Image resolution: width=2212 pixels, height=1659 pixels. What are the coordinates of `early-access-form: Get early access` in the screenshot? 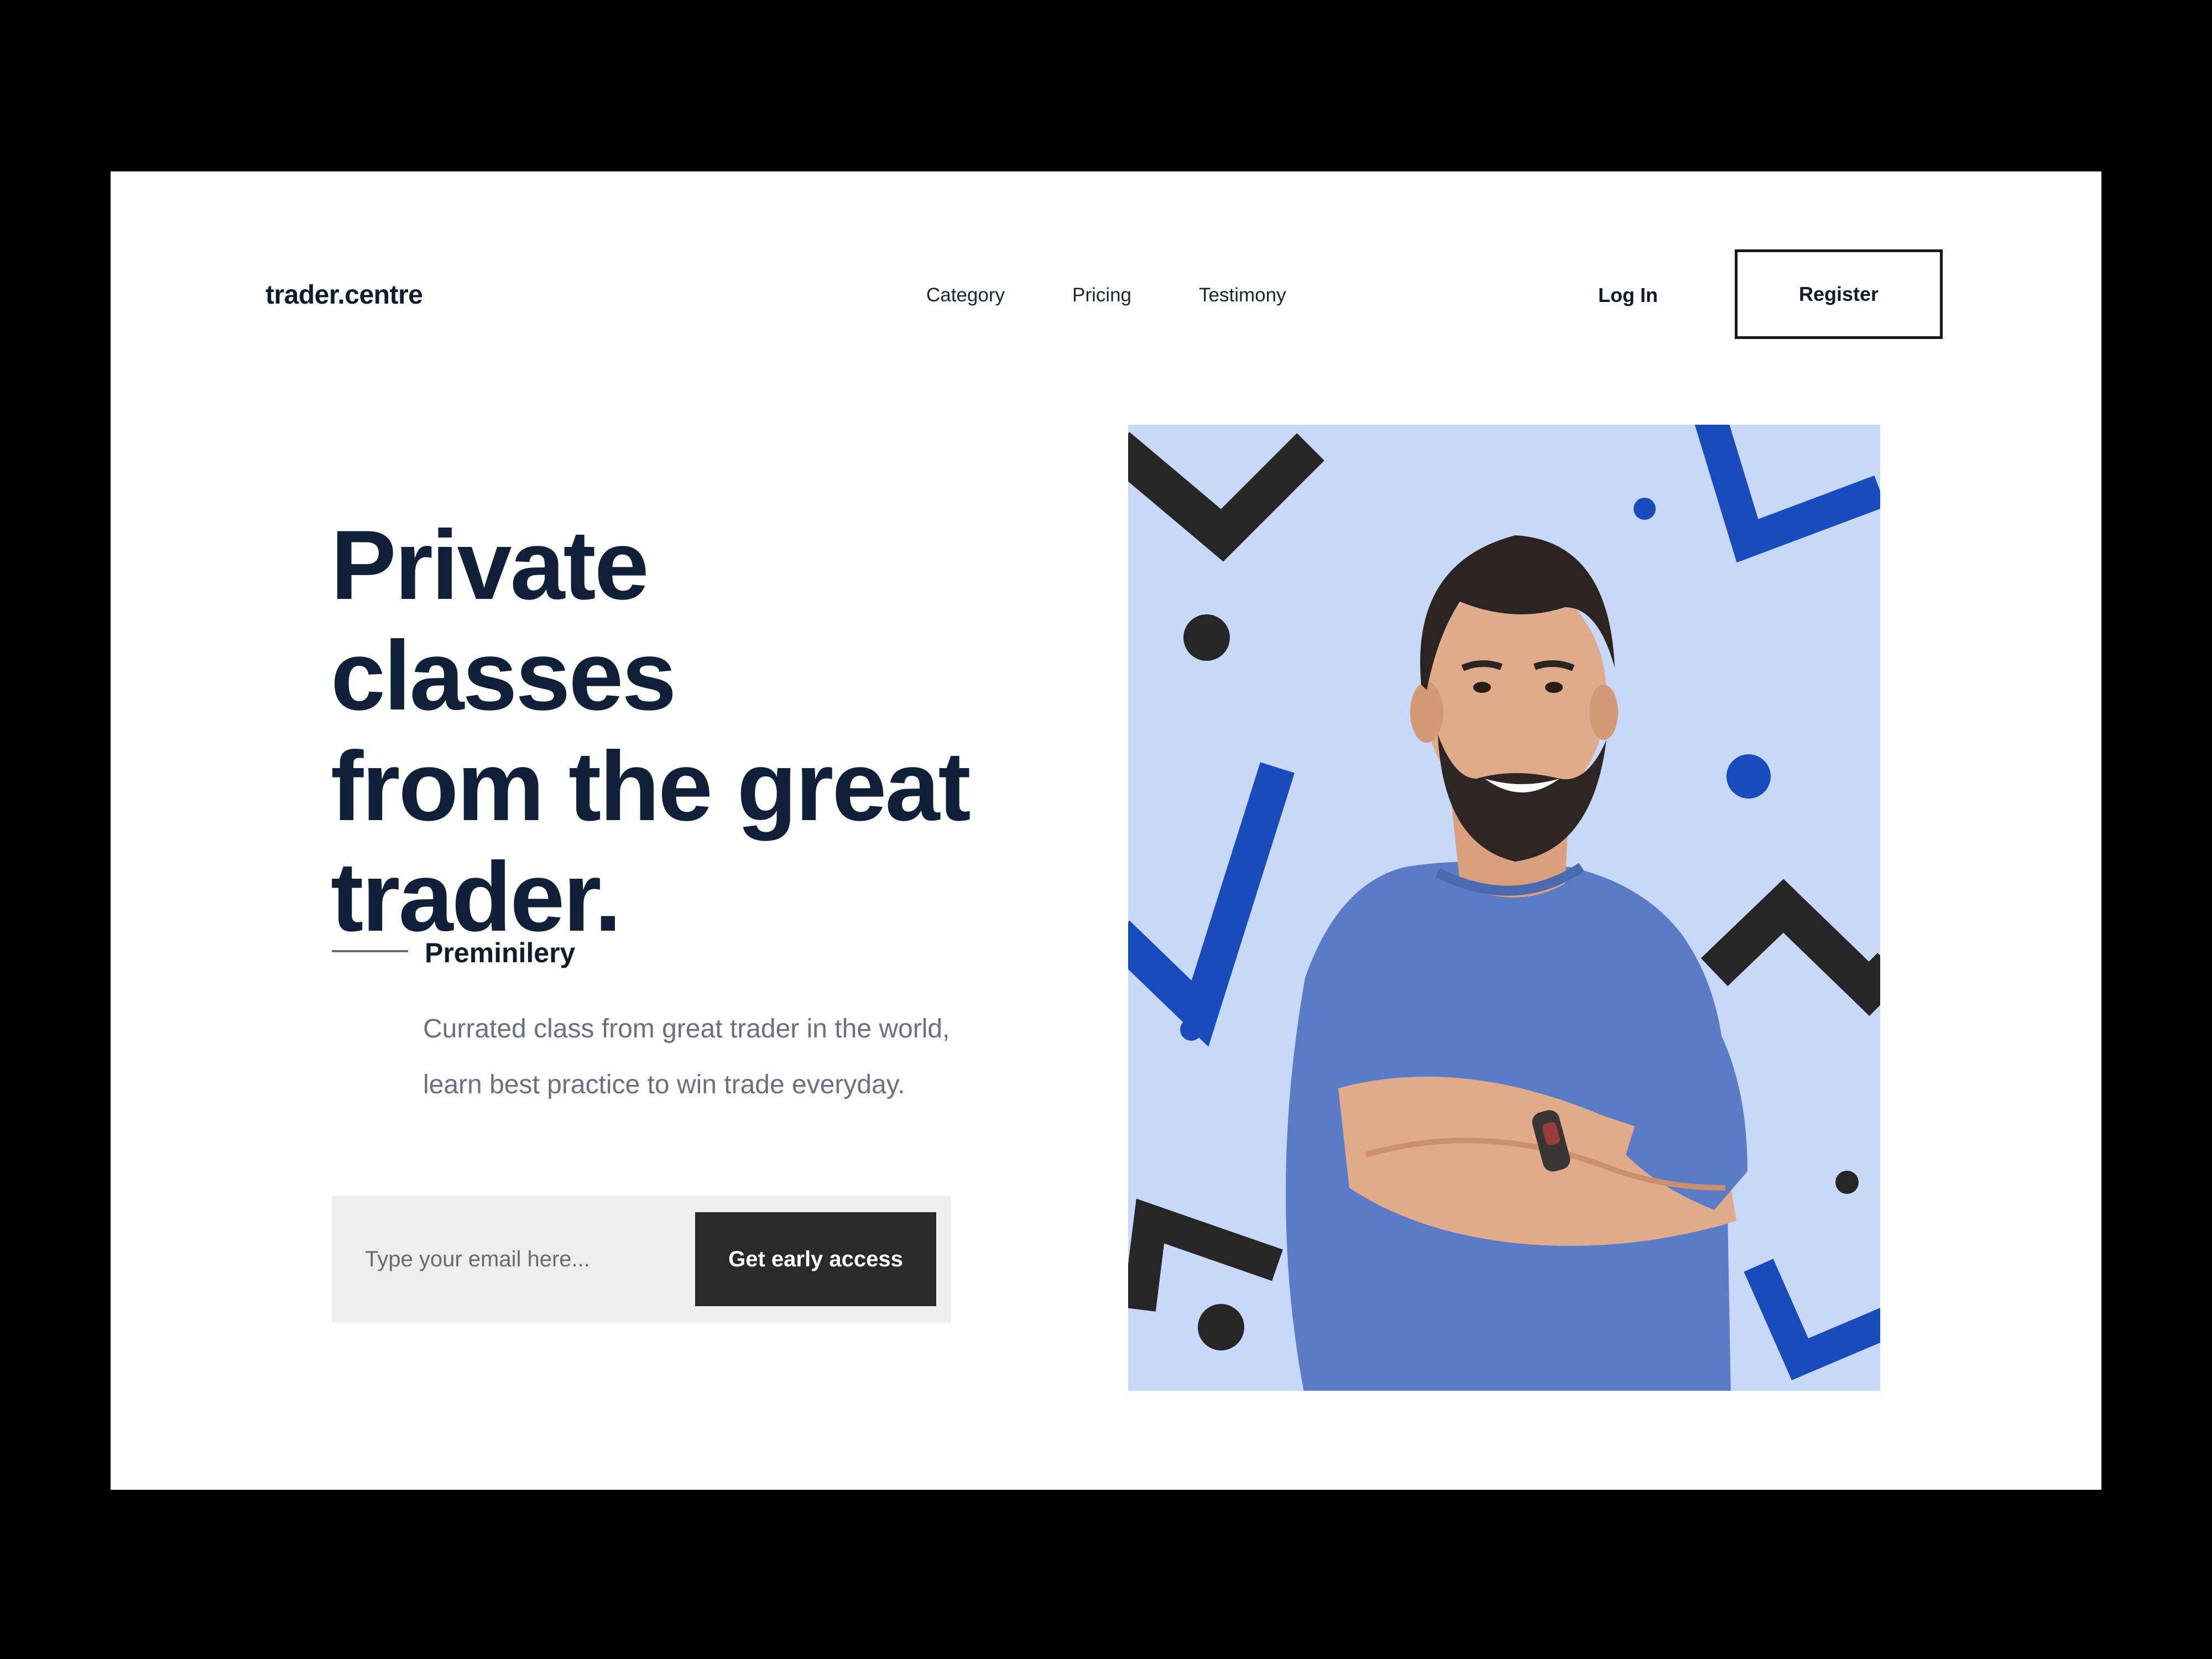 It's located at (641, 1259).